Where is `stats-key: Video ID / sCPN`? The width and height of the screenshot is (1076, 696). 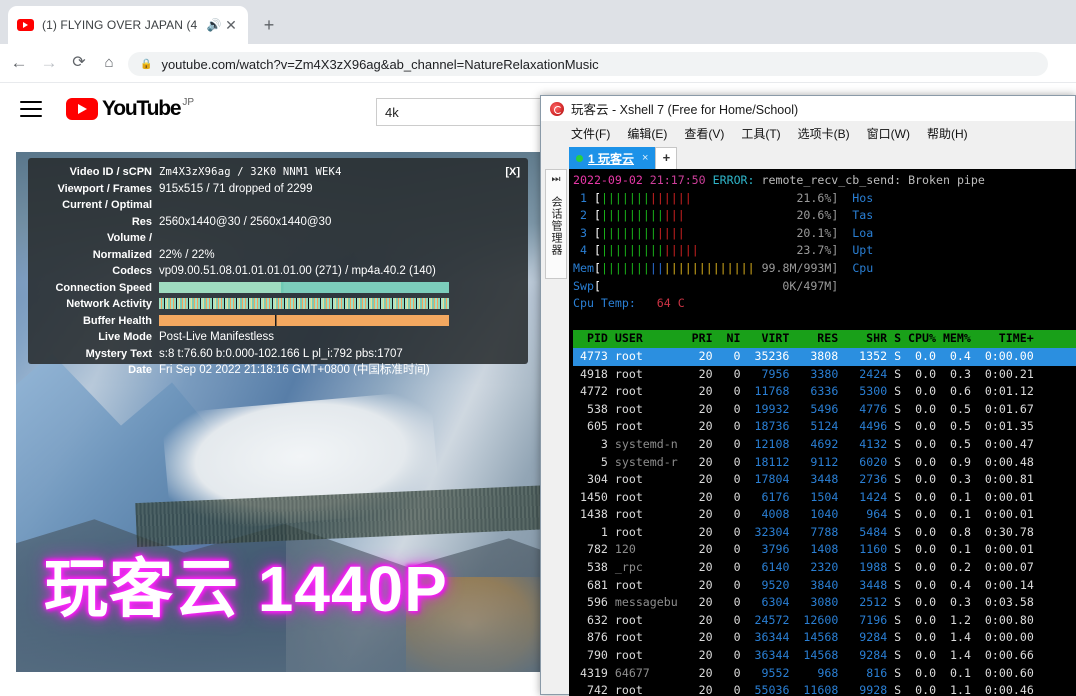
stats-key: Video ID / sCPN is located at coordinates (110, 172).